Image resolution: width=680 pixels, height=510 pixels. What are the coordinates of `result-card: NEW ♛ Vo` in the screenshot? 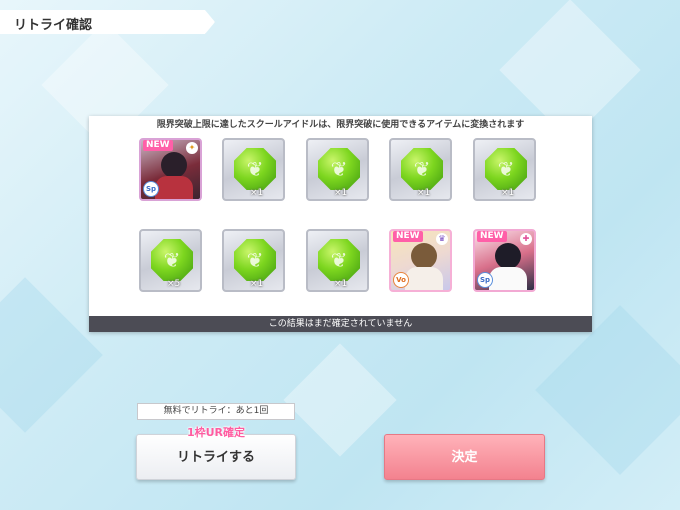 It's located at (420, 260).